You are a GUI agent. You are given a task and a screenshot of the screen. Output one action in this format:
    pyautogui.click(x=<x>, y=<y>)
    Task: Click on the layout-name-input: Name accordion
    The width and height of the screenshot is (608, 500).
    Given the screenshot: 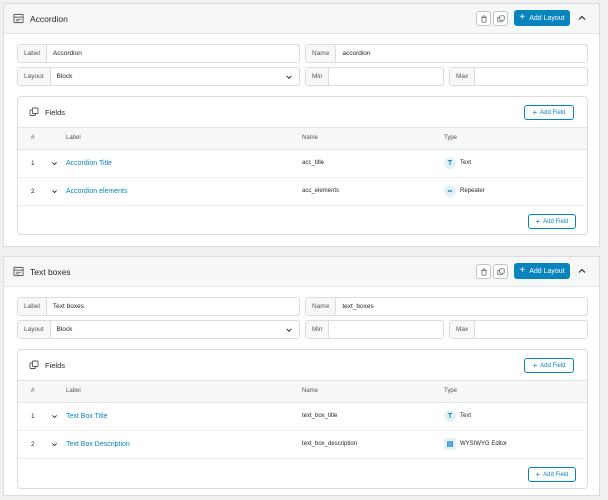 What is the action you would take?
    pyautogui.click(x=446, y=53)
    